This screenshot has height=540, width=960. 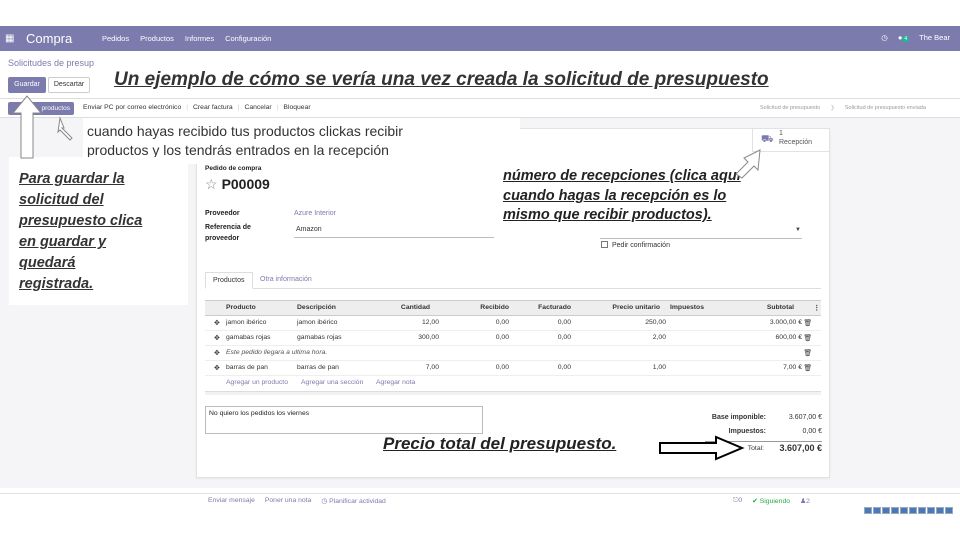 What do you see at coordinates (513, 280) in the screenshot?
I see `notebook-tabs: Productos Otra información` at bounding box center [513, 280].